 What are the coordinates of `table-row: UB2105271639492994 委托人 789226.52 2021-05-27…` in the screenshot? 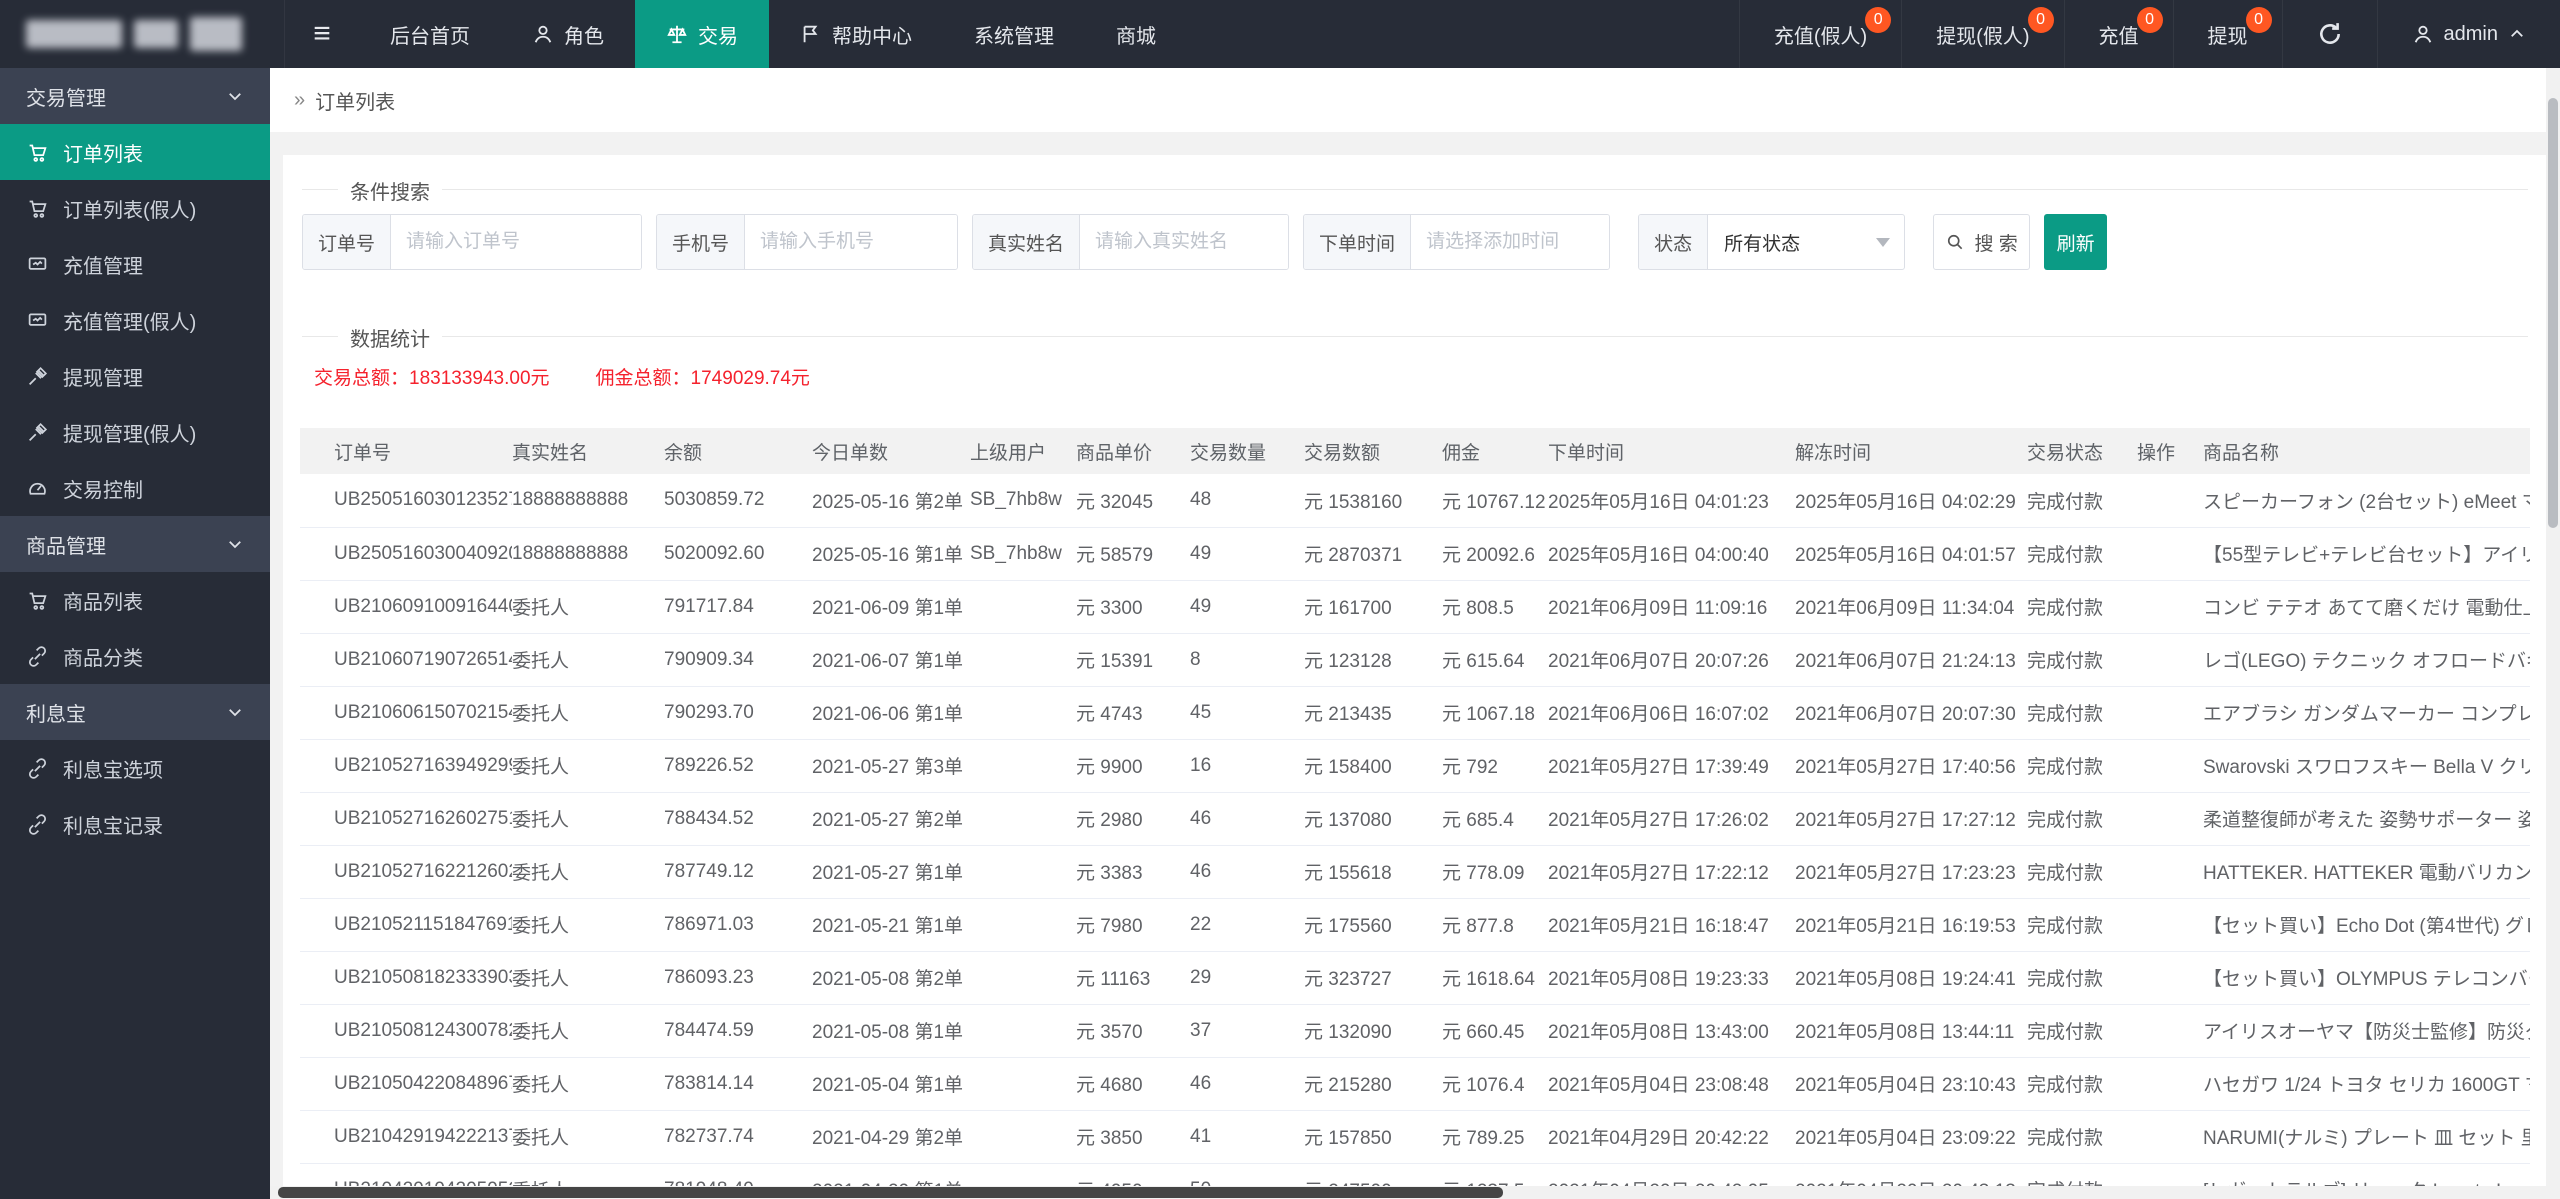 It's located at (1415, 766).